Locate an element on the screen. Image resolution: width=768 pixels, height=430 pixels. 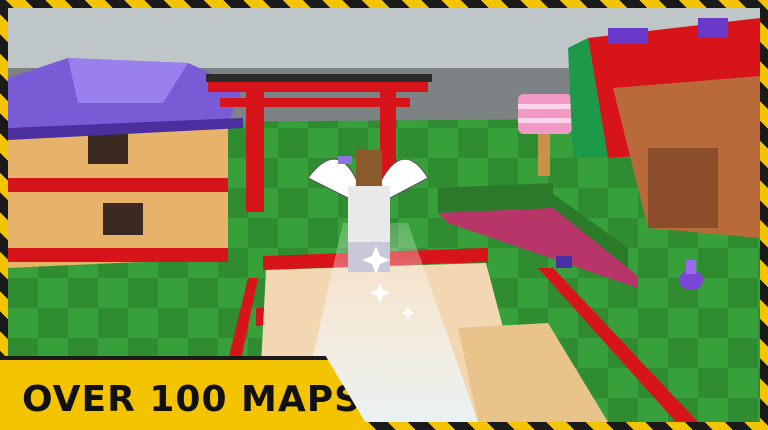
caption-banner: OVER 100 MAPS! is located at coordinates (185, 393).